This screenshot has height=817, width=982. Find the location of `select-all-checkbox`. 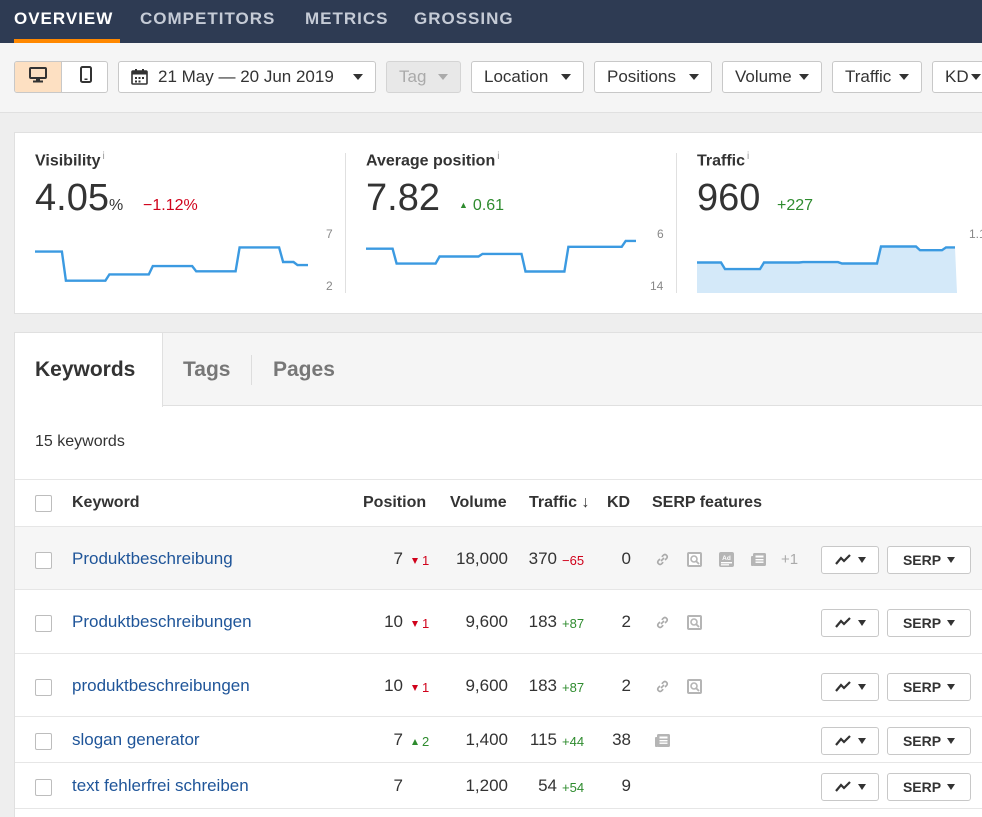

select-all-checkbox is located at coordinates (43, 503).